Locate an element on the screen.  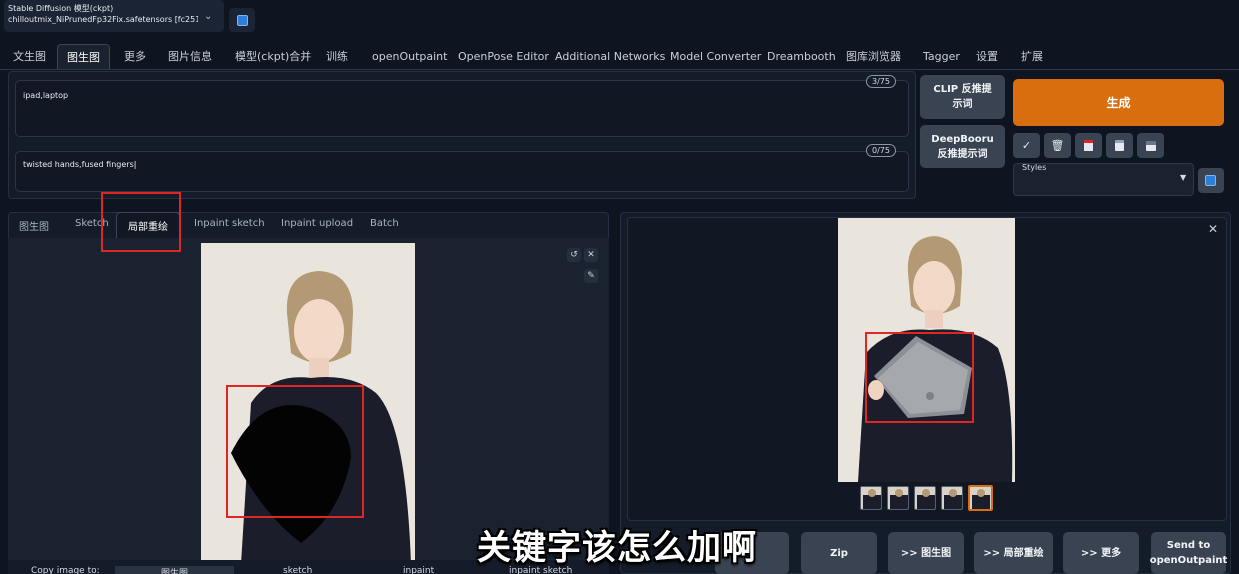
tab-img2img: 图生图 is located at coordinates (83, 57).